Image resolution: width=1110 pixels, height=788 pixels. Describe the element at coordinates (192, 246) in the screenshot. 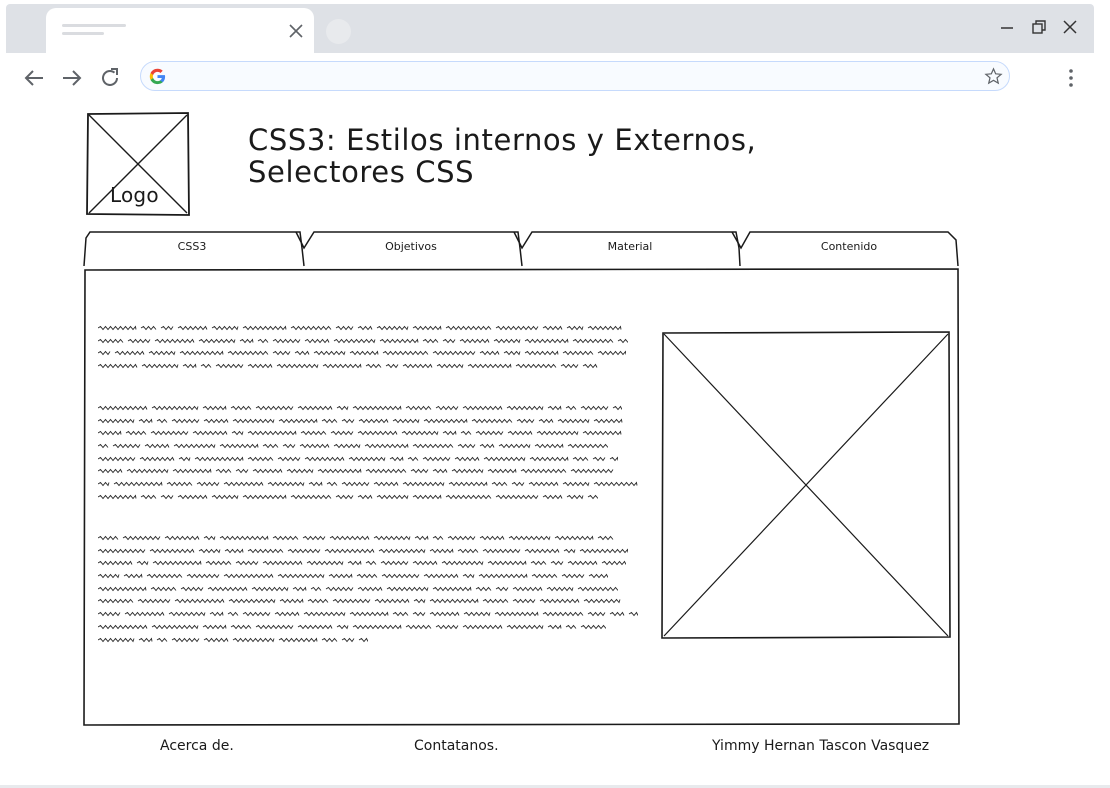

I see `tab-css3: CSS3` at that location.